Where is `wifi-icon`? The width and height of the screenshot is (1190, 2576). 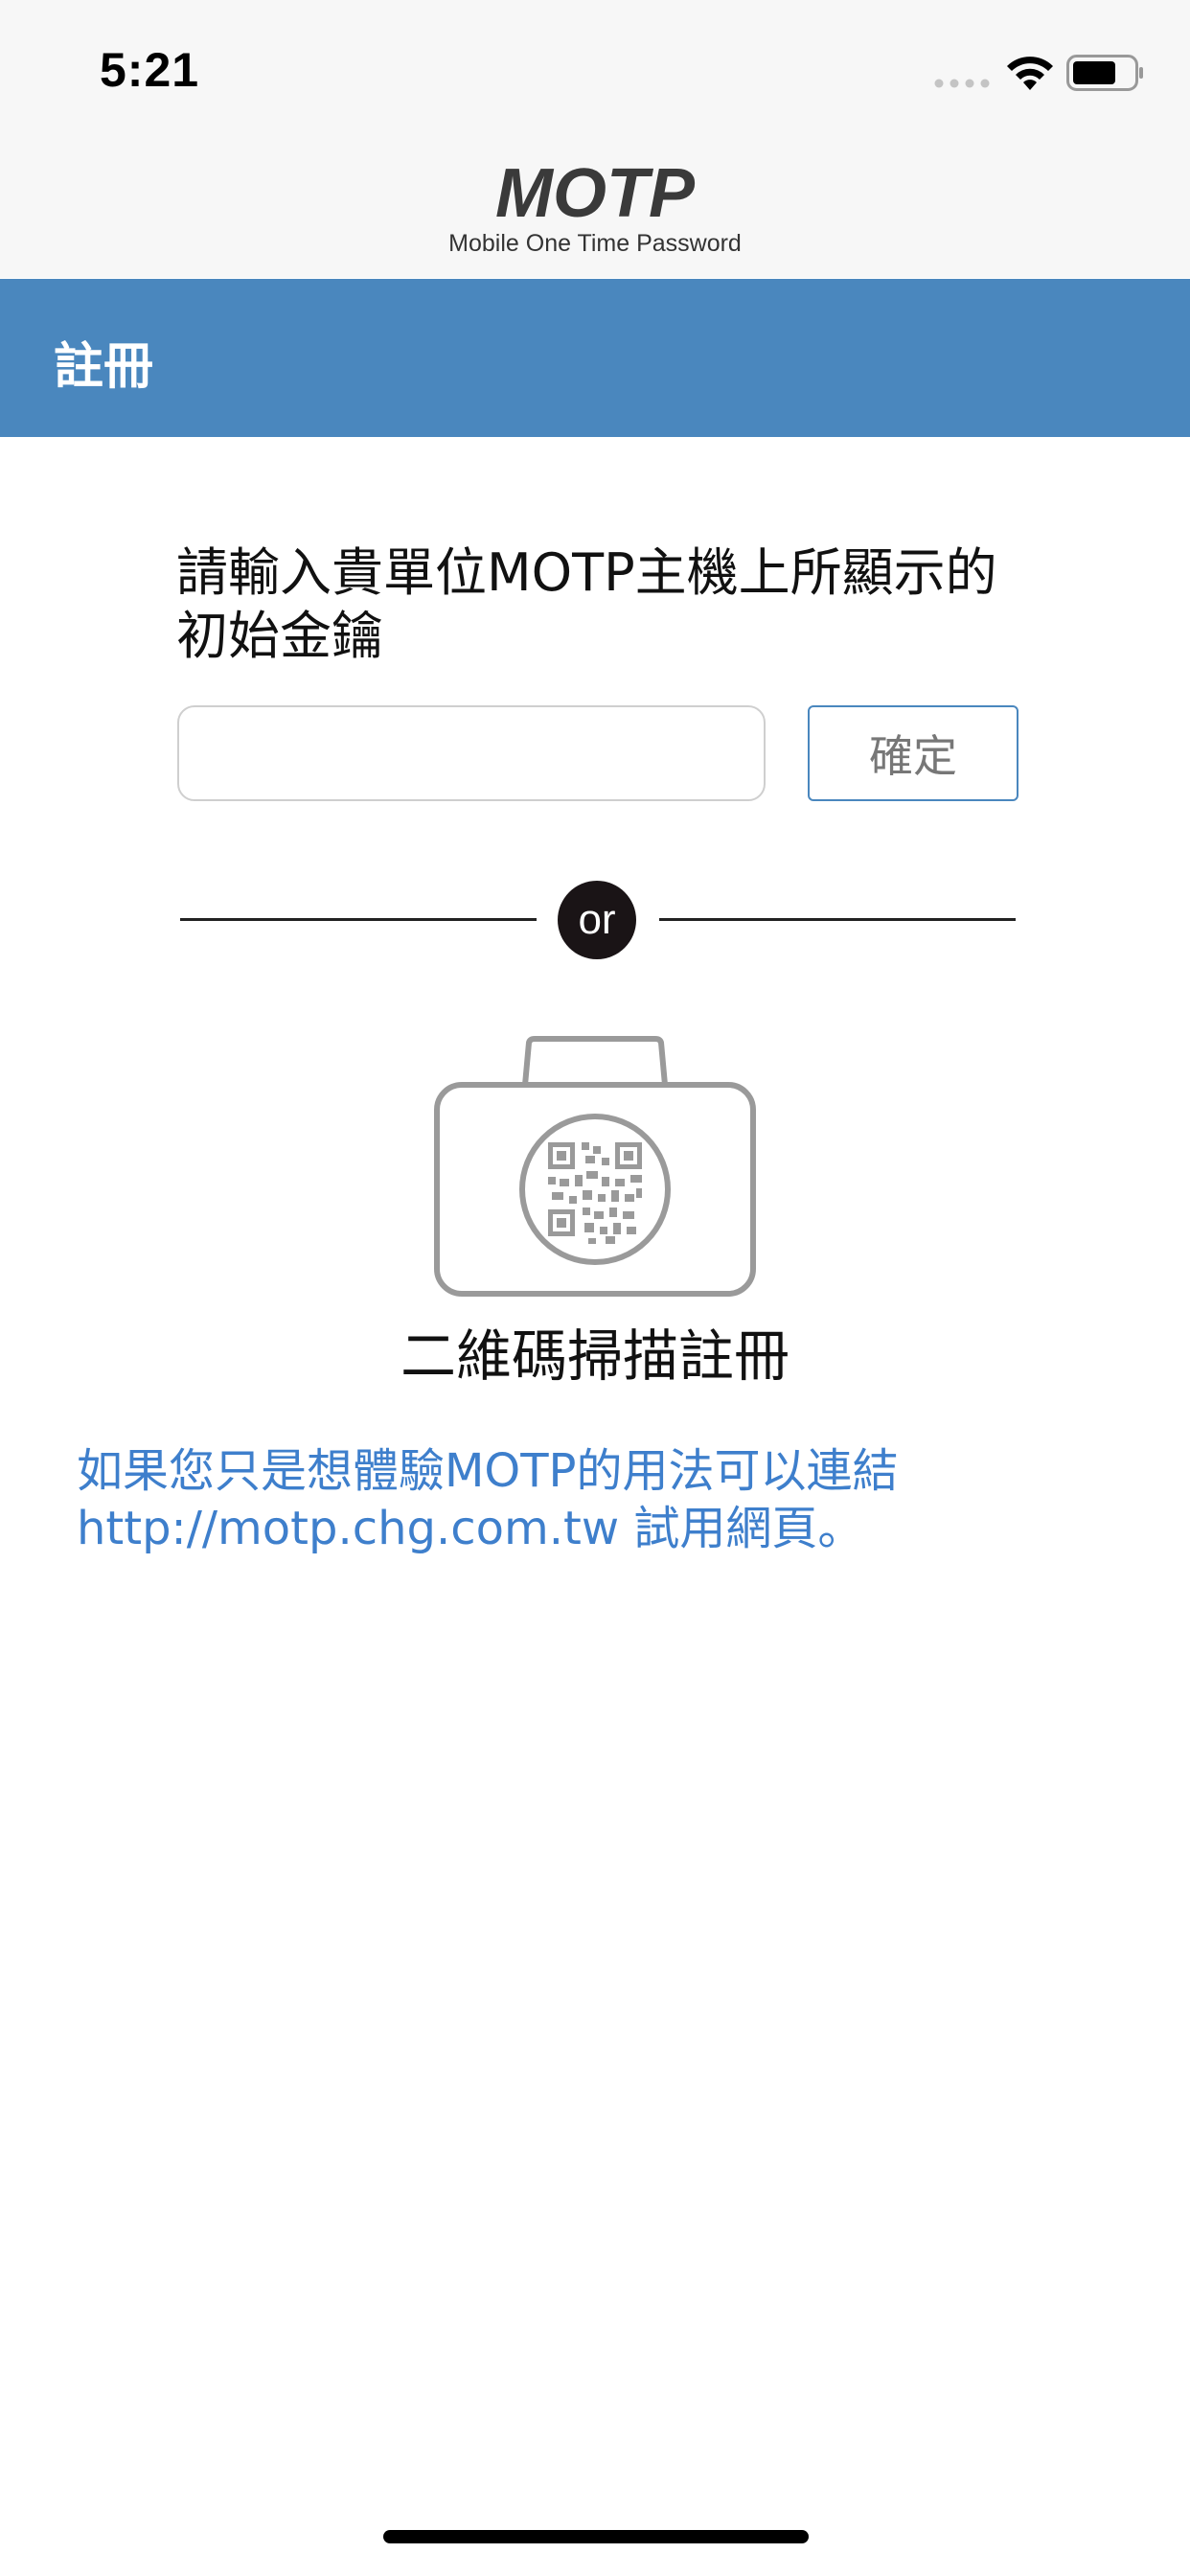 wifi-icon is located at coordinates (1030, 73).